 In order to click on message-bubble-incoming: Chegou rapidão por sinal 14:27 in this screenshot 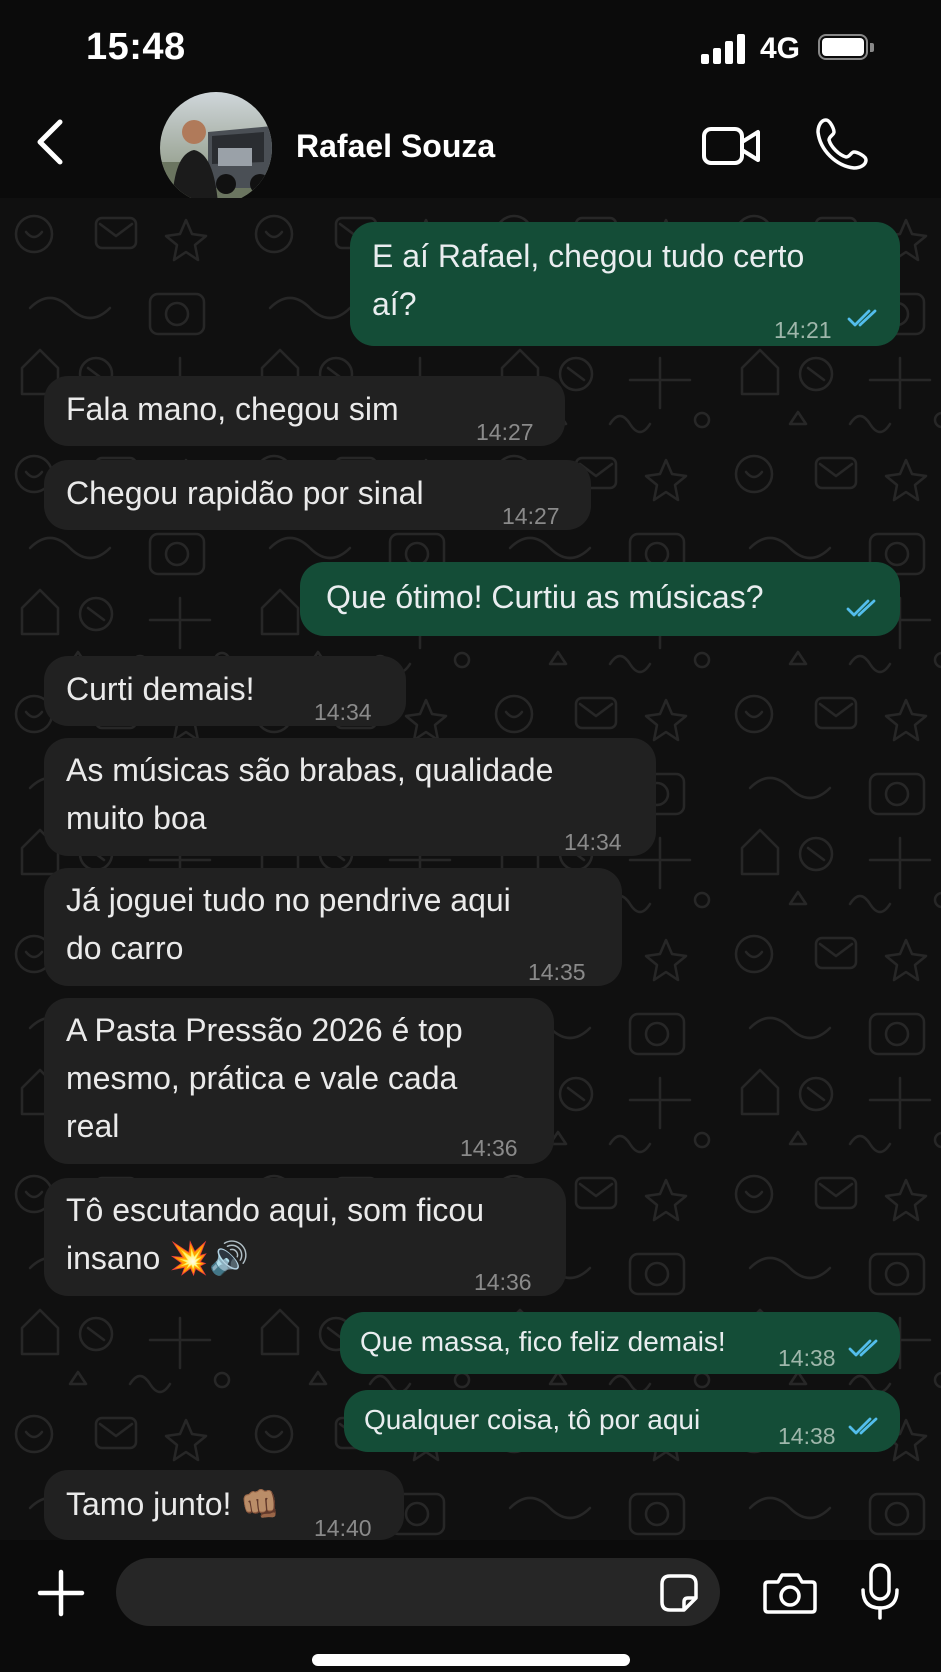, I will do `click(317, 495)`.